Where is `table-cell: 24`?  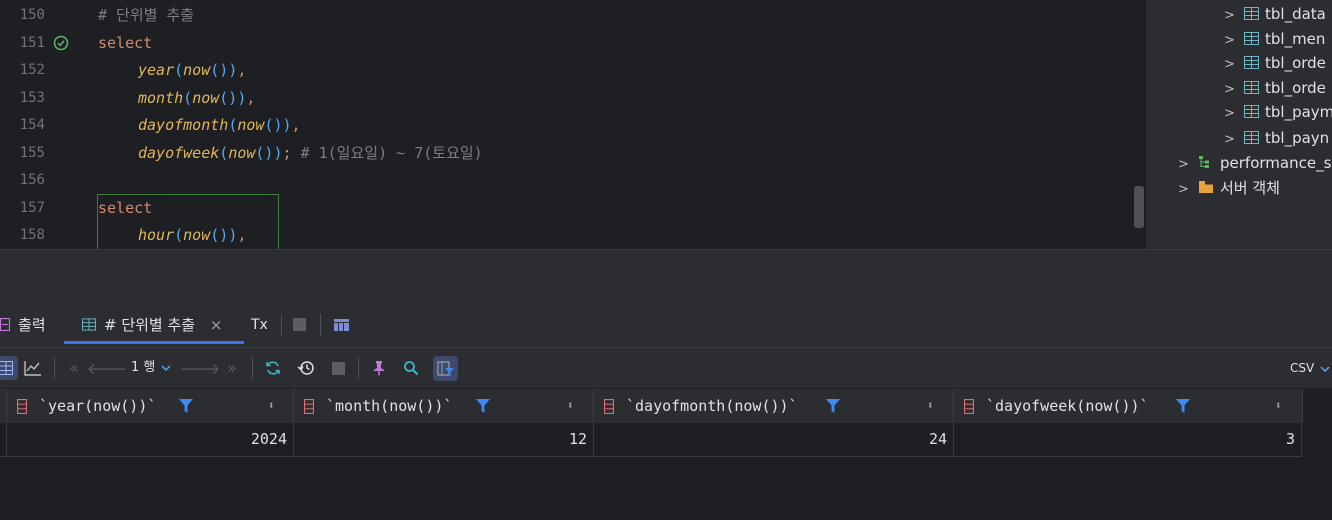 table-cell: 24 is located at coordinates (773, 439).